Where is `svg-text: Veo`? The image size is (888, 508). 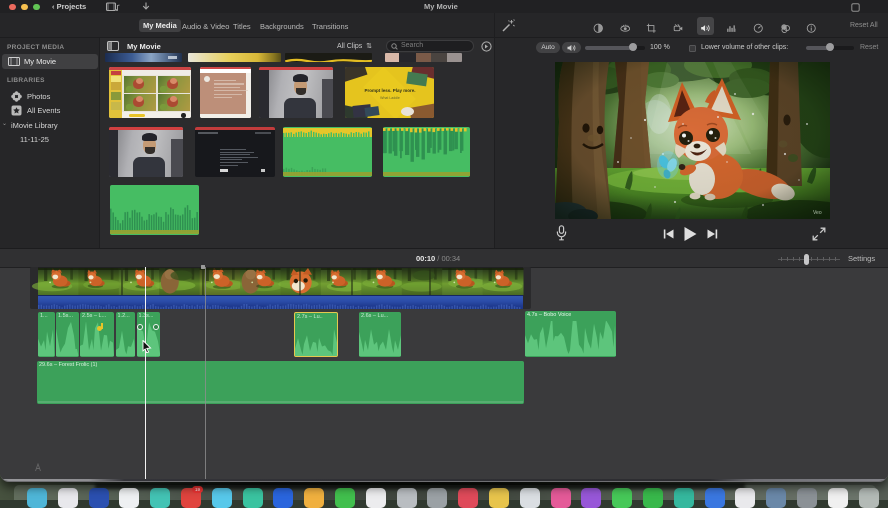 svg-text: Veo is located at coordinates (817, 213).